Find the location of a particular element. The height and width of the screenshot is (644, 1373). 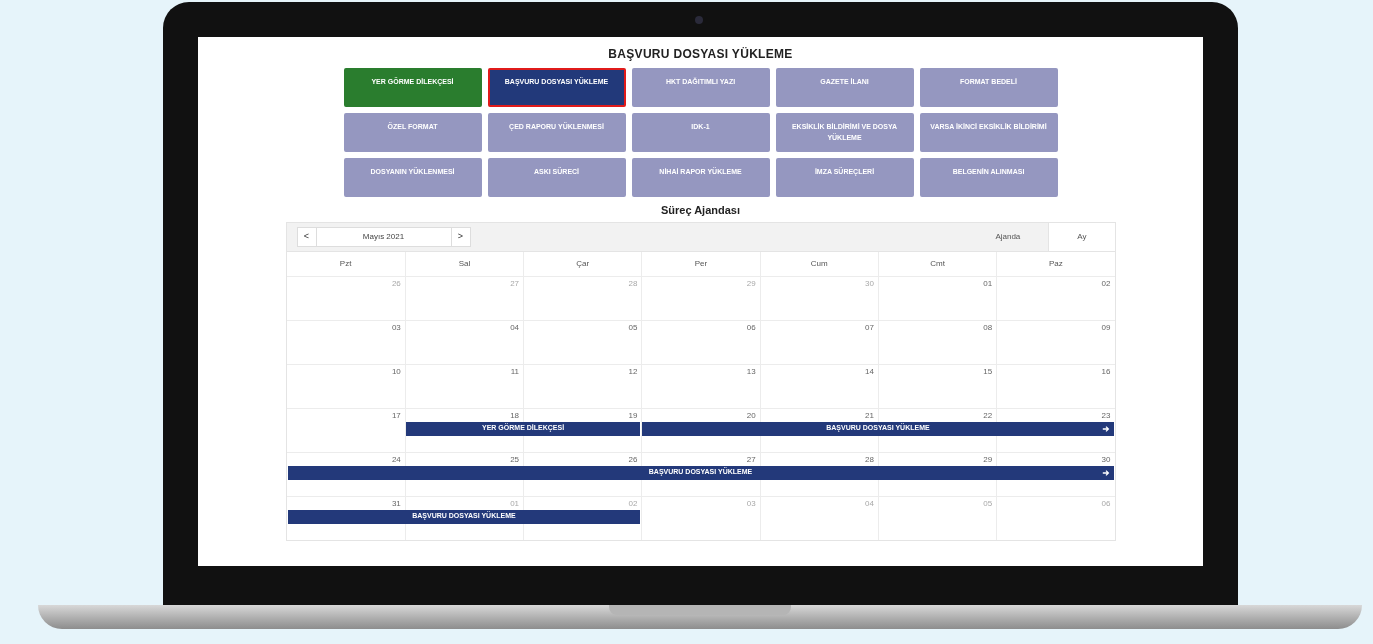

day-number: 24 is located at coordinates (396, 458).